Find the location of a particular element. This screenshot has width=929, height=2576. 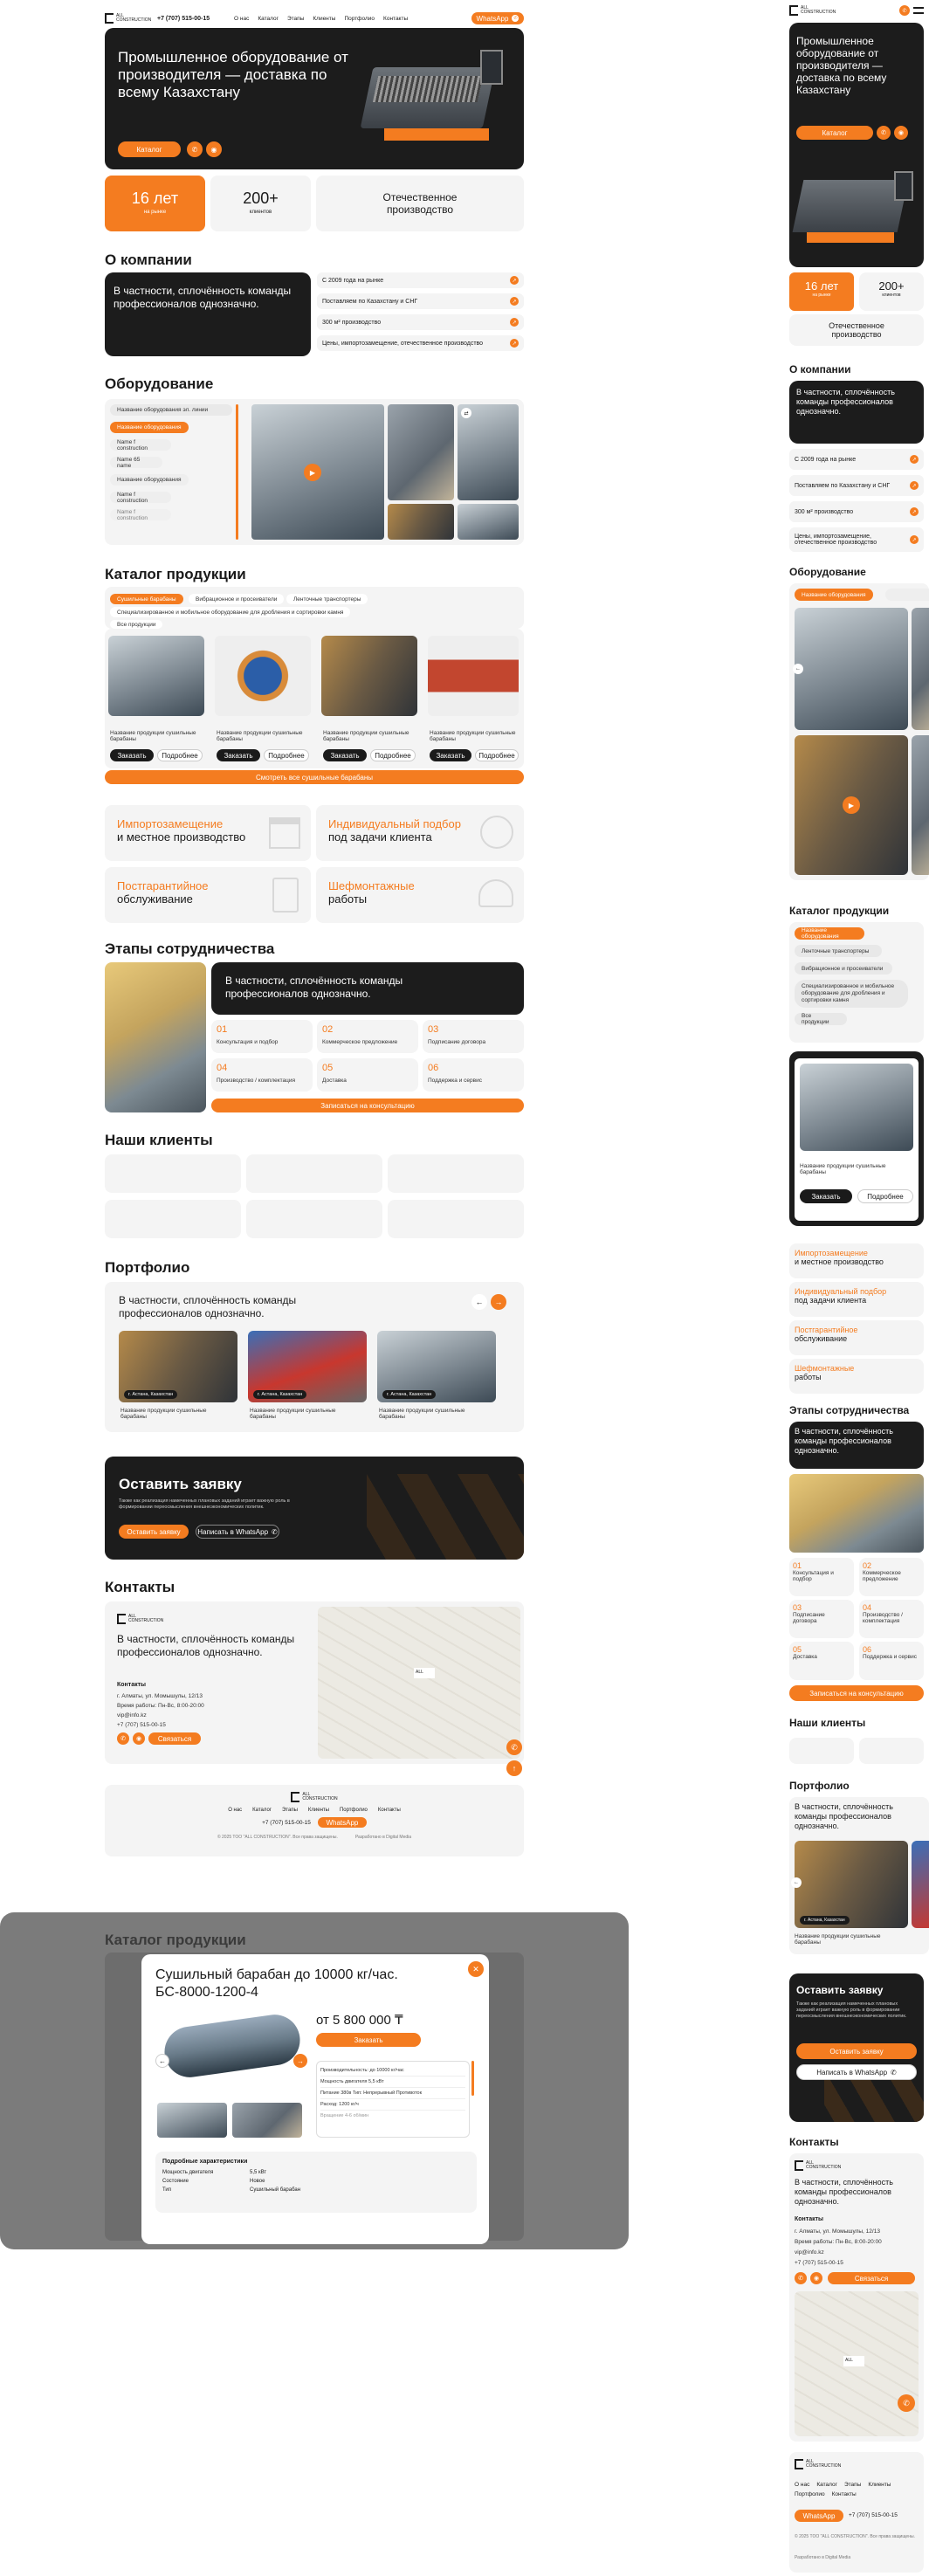

equip-item: Name 65 name is located at coordinates (136, 463).